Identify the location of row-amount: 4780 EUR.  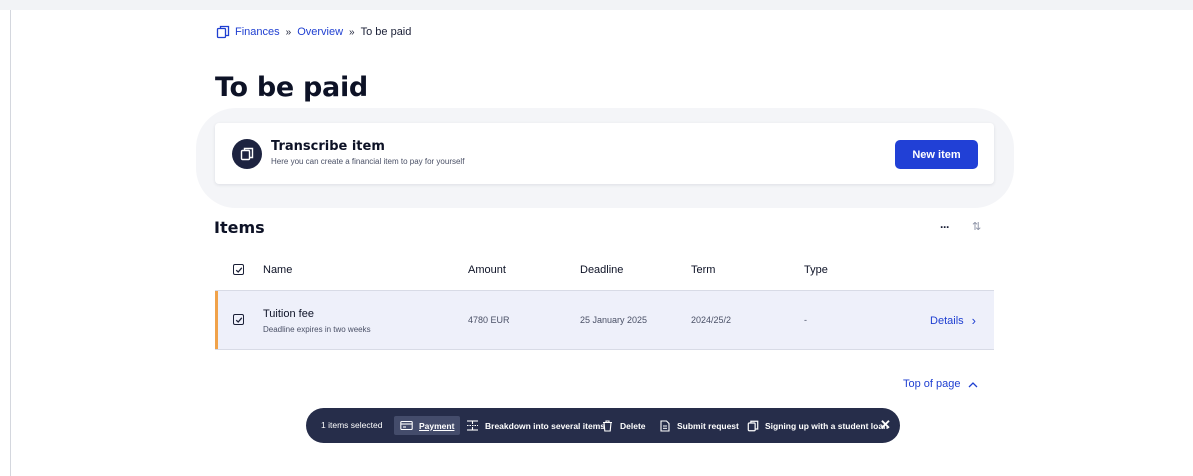
(489, 320).